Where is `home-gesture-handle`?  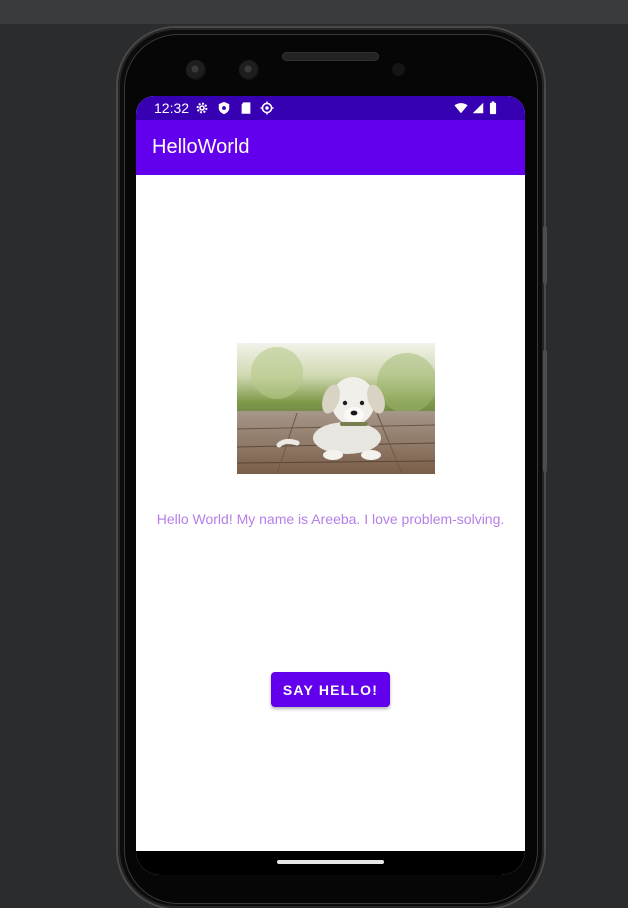
home-gesture-handle is located at coordinates (330, 862).